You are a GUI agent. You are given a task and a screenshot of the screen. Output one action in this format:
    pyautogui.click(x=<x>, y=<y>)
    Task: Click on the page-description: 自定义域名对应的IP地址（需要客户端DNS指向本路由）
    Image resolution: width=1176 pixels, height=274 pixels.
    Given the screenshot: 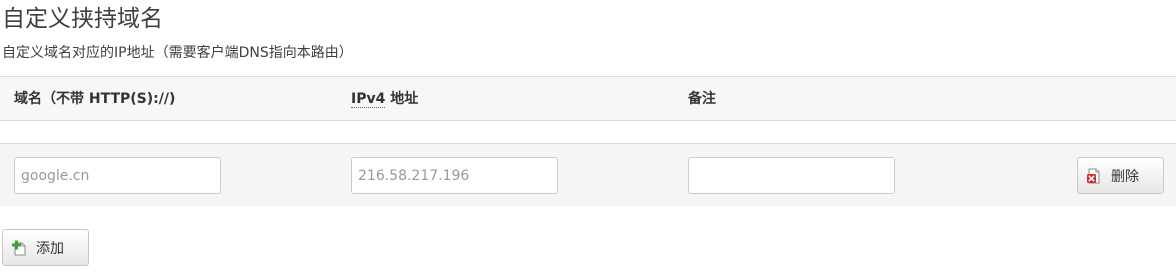 What is the action you would take?
    pyautogui.click(x=177, y=53)
    